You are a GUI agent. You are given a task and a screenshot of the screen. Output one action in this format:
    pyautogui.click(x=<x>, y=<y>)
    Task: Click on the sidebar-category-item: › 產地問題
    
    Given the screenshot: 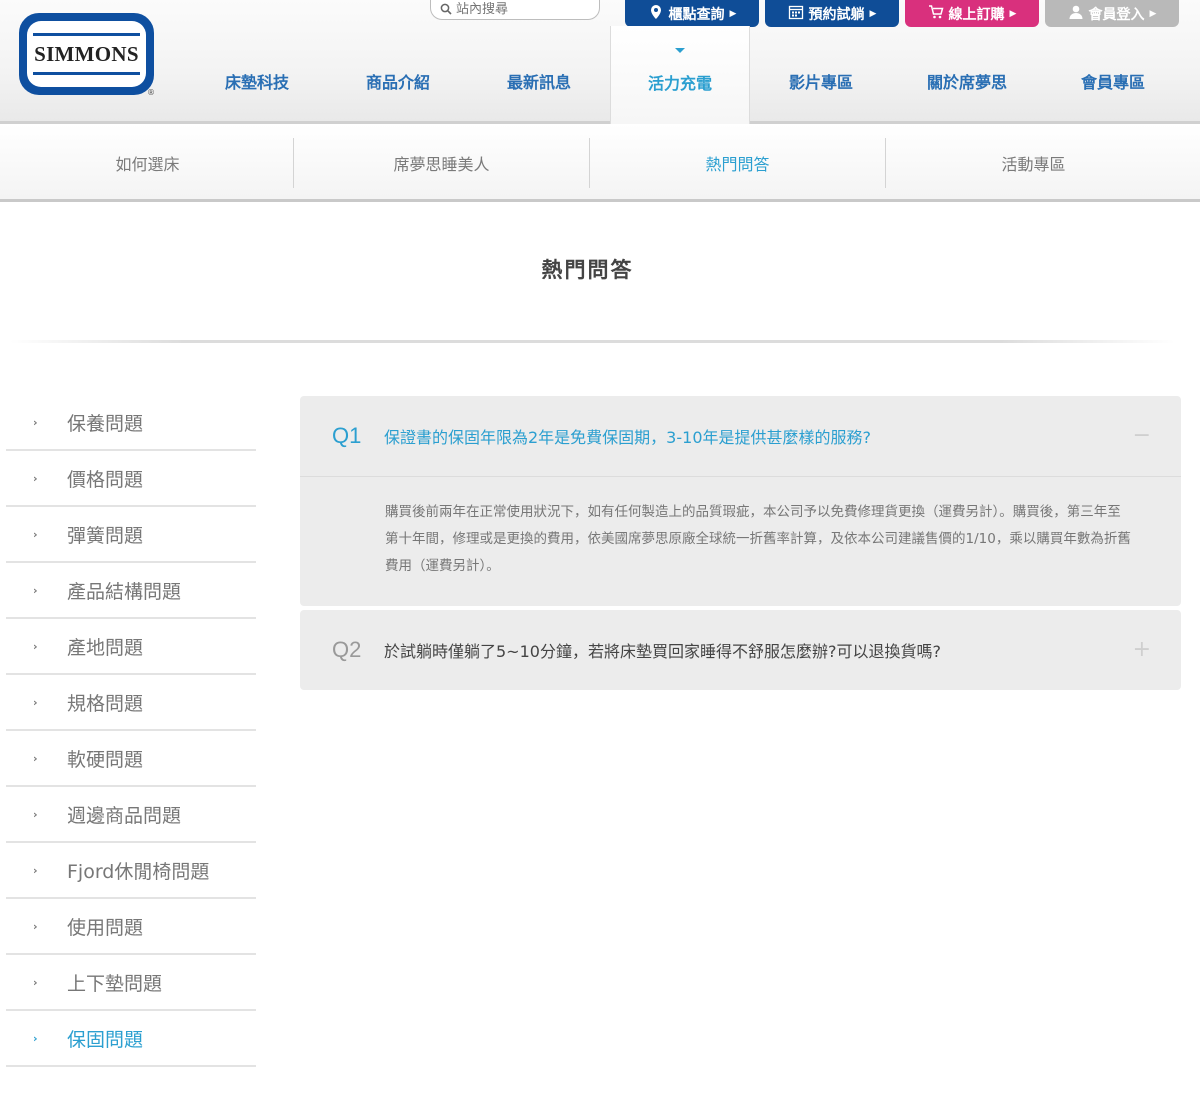 What is the action you would take?
    pyautogui.click(x=131, y=647)
    